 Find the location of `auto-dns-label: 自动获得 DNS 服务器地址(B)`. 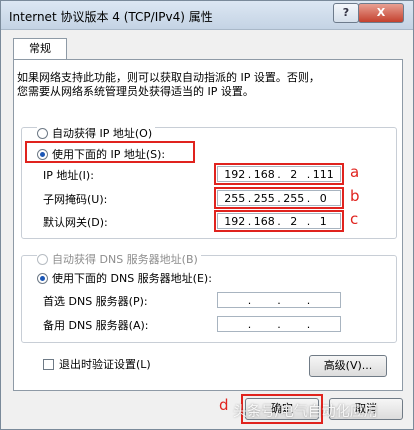

auto-dns-label: 自动获得 DNS 服务器地址(B) is located at coordinates (125, 259).